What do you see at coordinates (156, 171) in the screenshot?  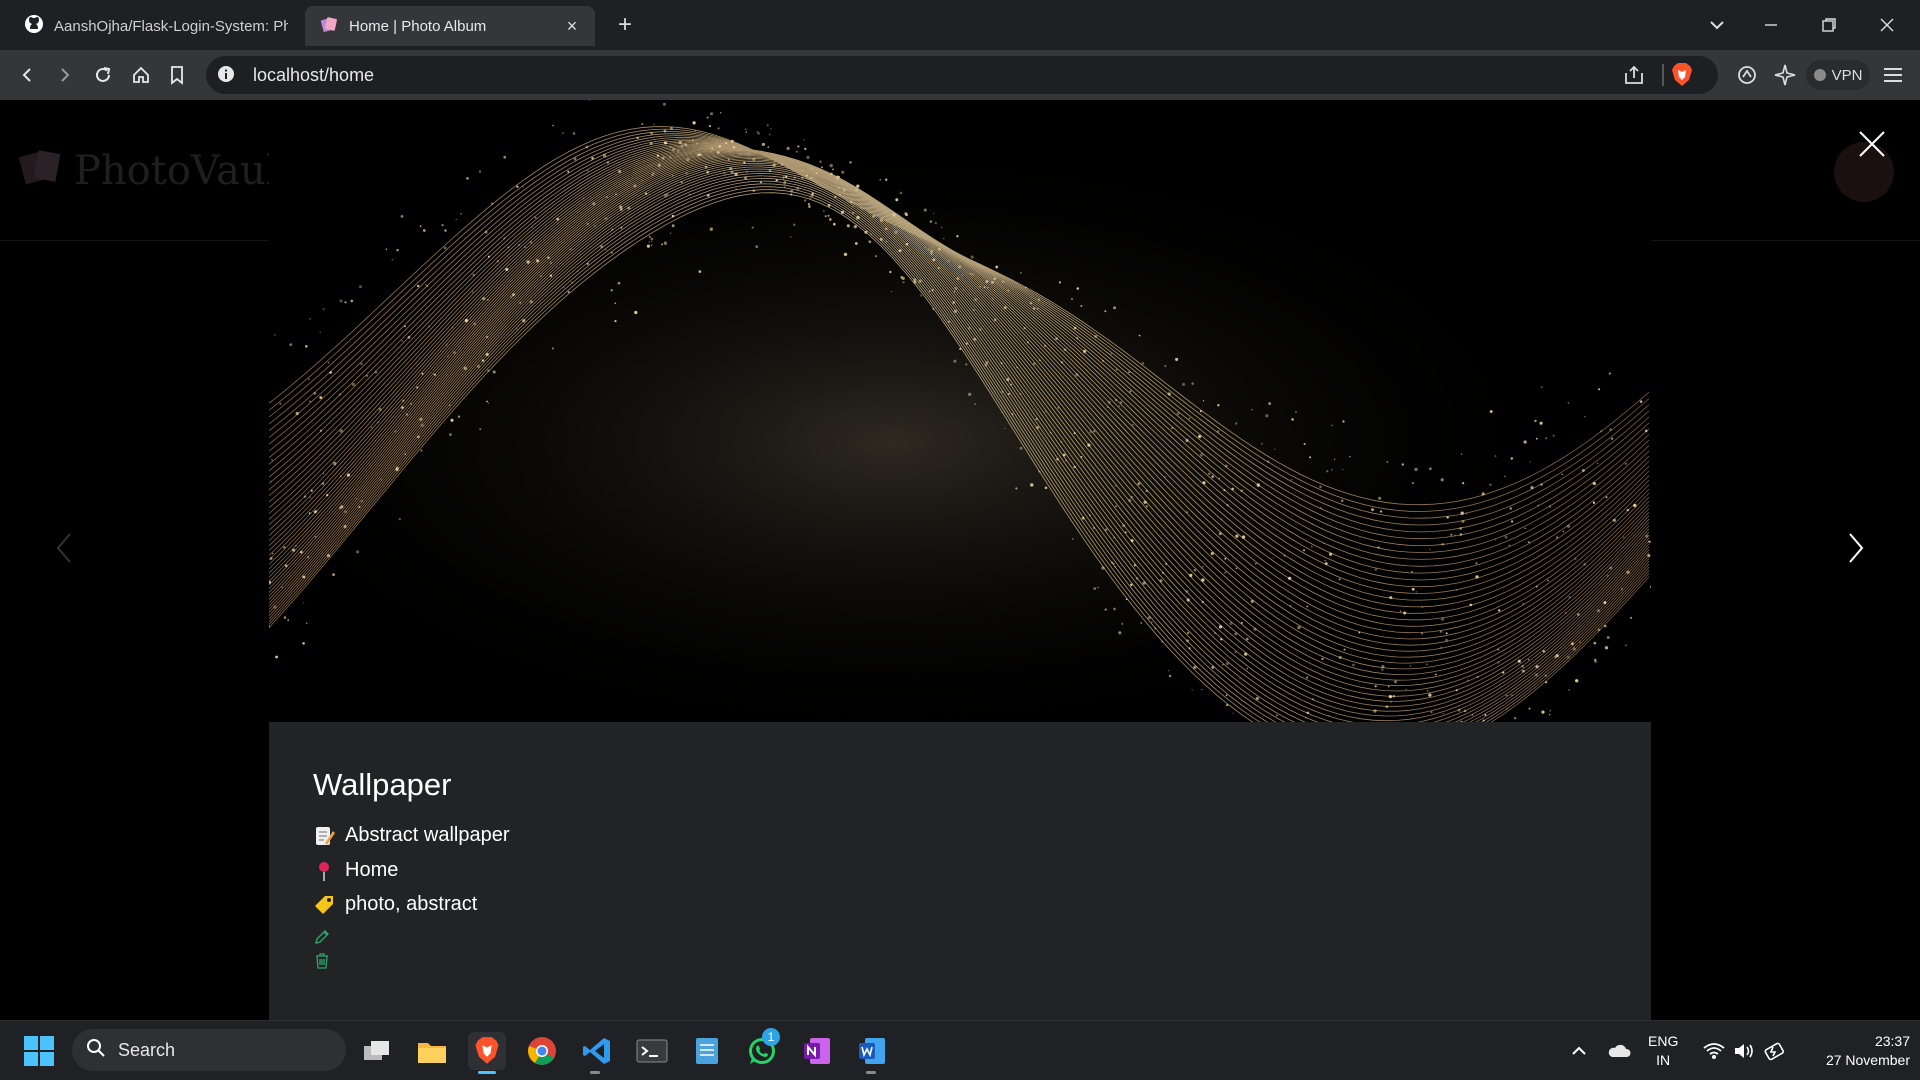 I see `site-logo: PhotoVault` at bounding box center [156, 171].